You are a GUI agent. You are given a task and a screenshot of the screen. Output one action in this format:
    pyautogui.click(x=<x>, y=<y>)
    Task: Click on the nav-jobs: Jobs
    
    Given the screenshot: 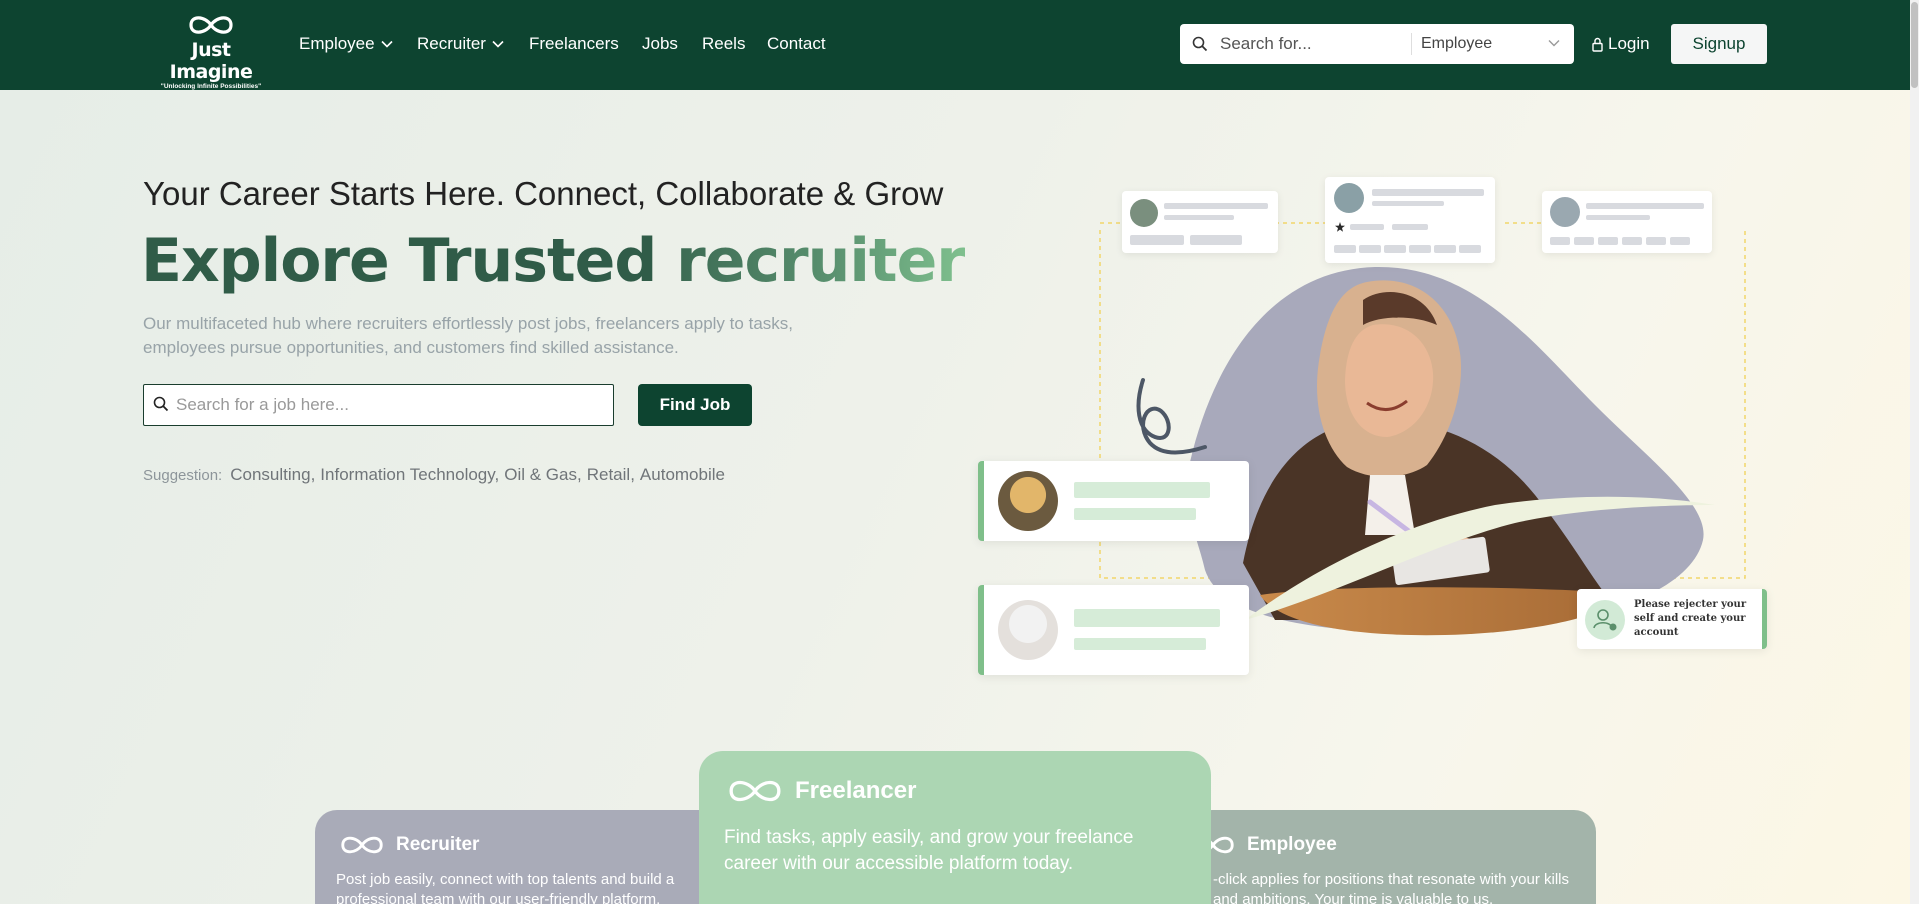 What is the action you would take?
    pyautogui.click(x=660, y=44)
    